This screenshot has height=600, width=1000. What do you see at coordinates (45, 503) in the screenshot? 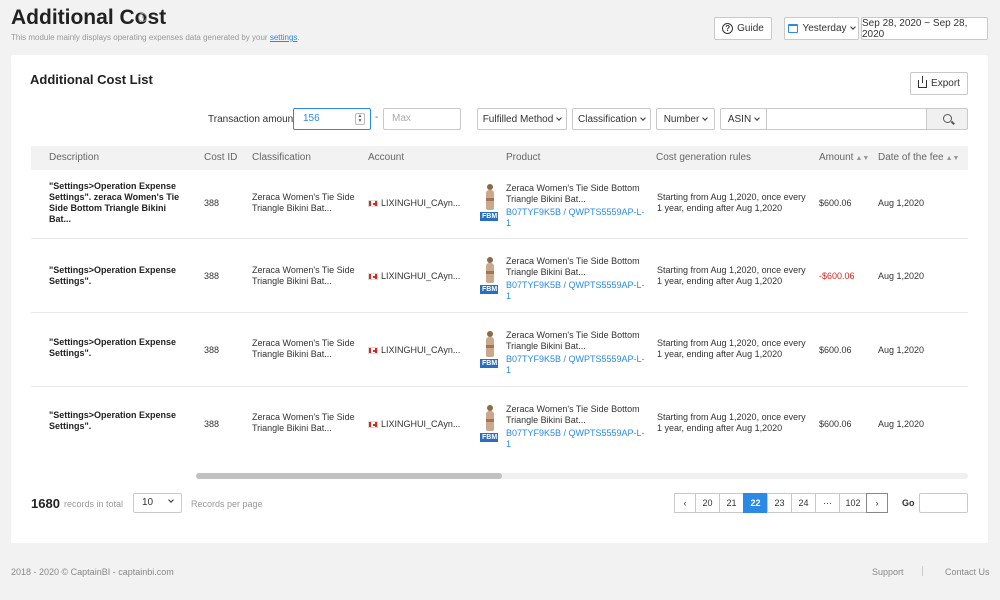
I see `total-records: 1680` at bounding box center [45, 503].